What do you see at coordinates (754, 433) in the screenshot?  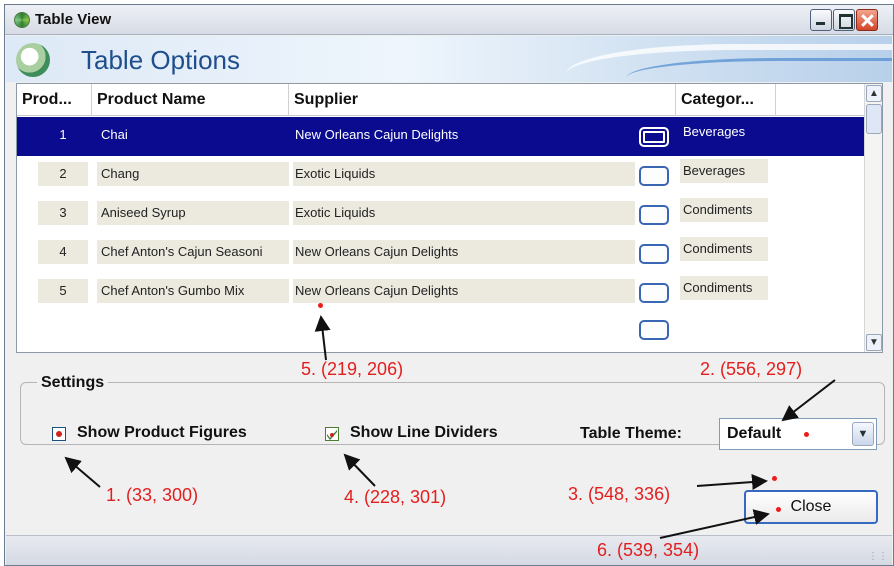 I see `table-theme-value: Default` at bounding box center [754, 433].